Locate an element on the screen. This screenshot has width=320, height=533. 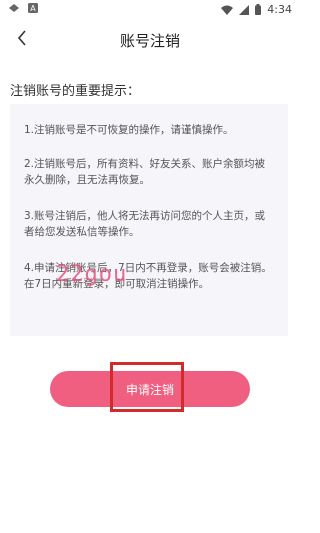
signal-icon is located at coordinates (244, 9).